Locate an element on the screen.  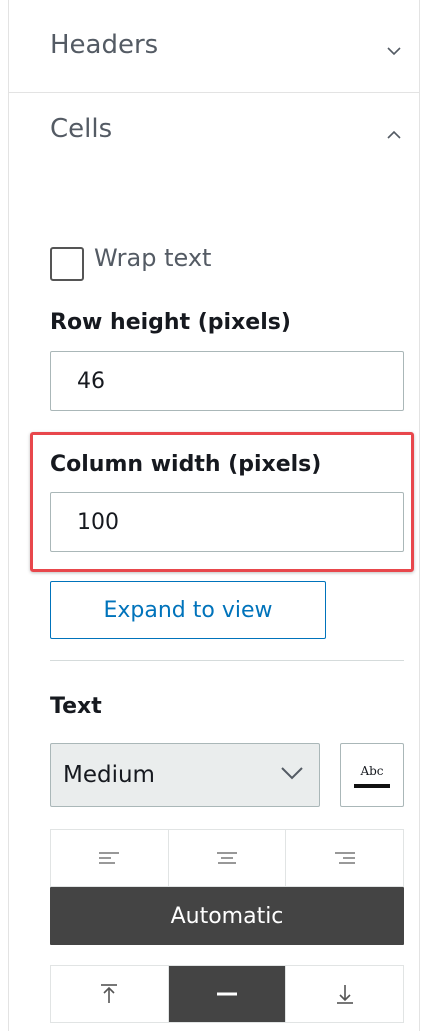
align-left-icon is located at coordinates (109, 858).